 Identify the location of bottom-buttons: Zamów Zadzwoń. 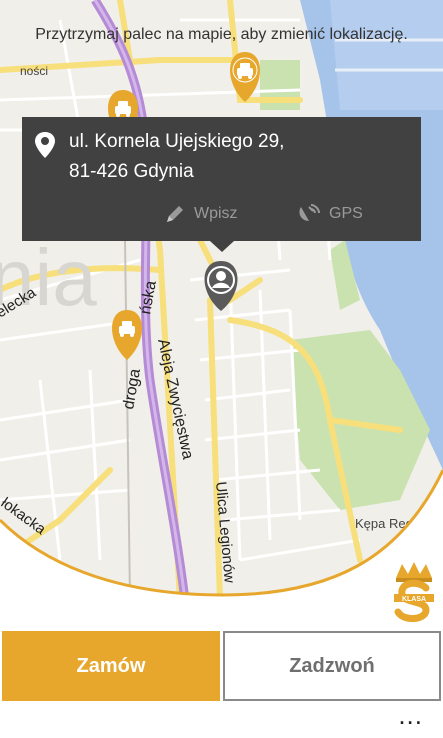
(221, 666).